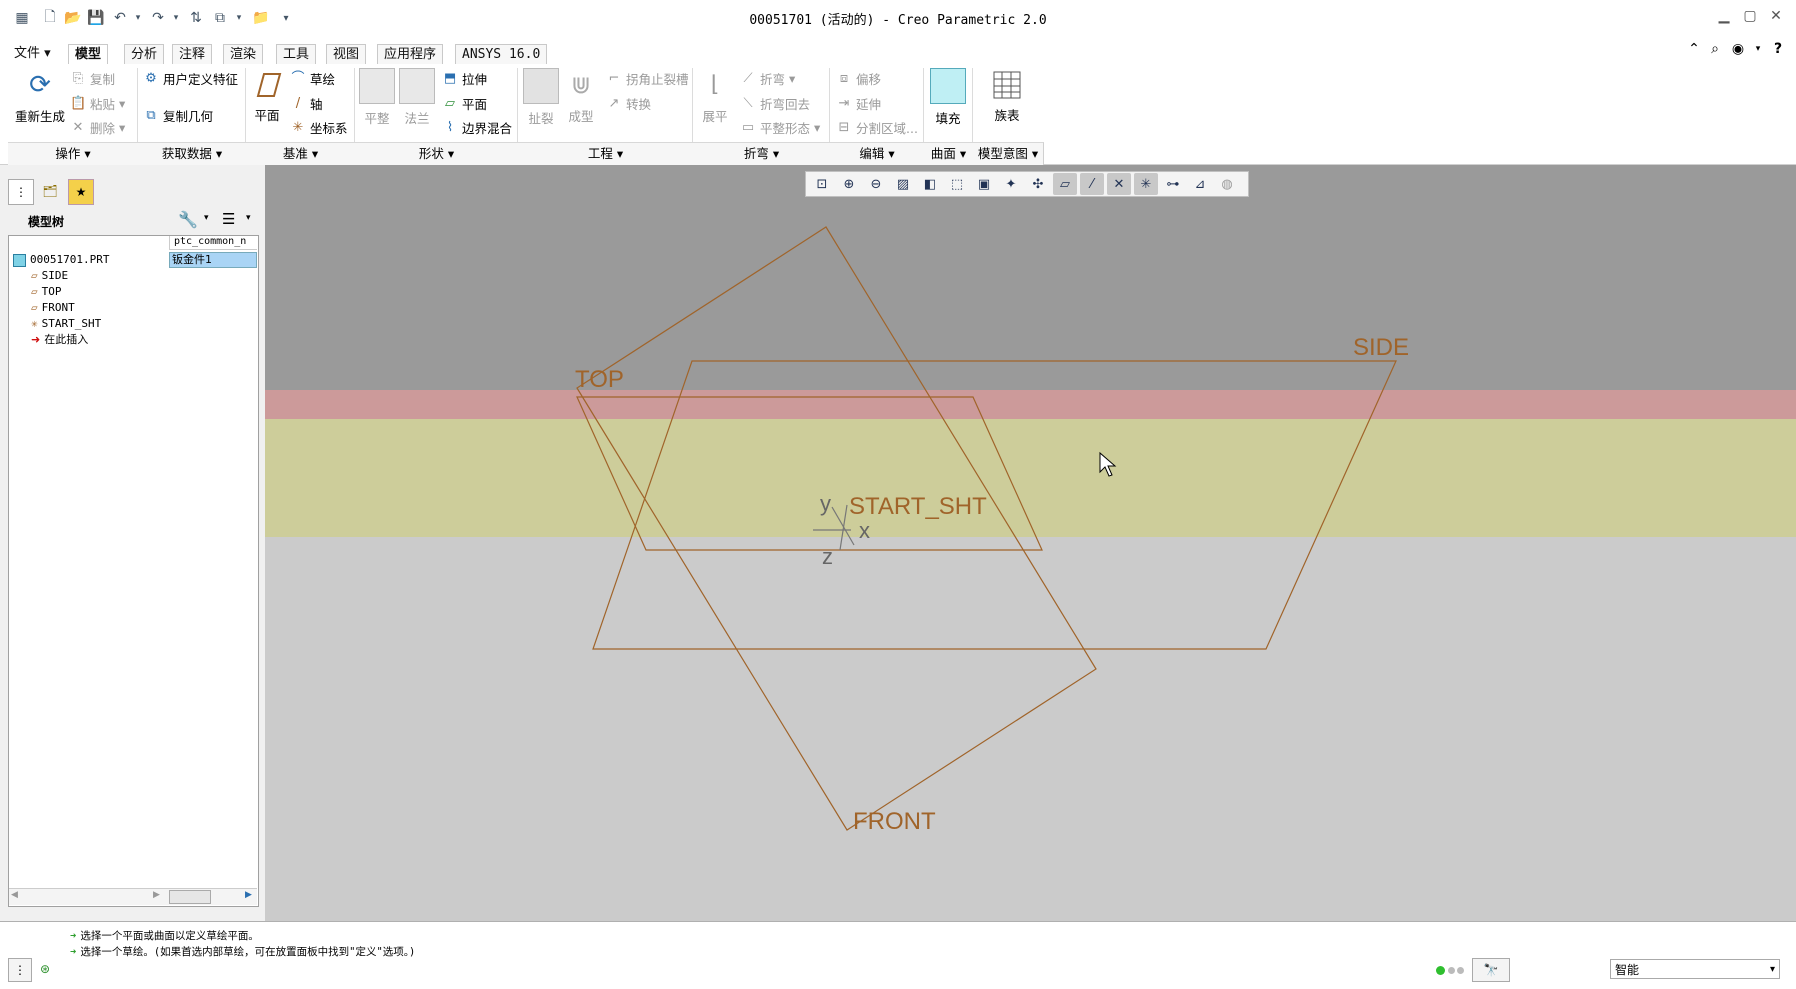 The width and height of the screenshot is (1796, 989). Describe the element at coordinates (437, 153) in the screenshot. I see `group-shapes: 形状 ▾` at that location.